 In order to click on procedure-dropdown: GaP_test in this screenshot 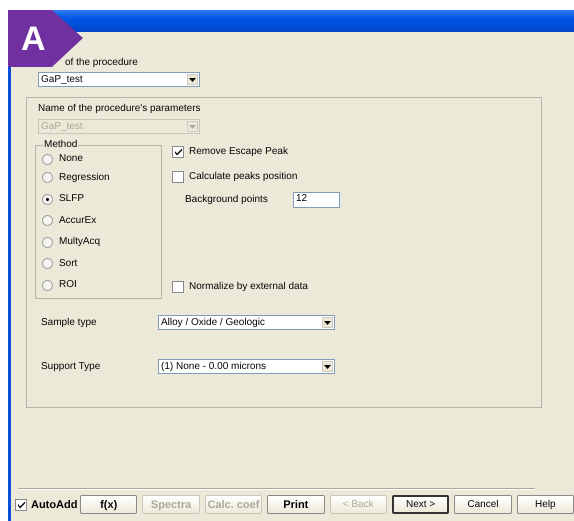, I will do `click(119, 79)`.